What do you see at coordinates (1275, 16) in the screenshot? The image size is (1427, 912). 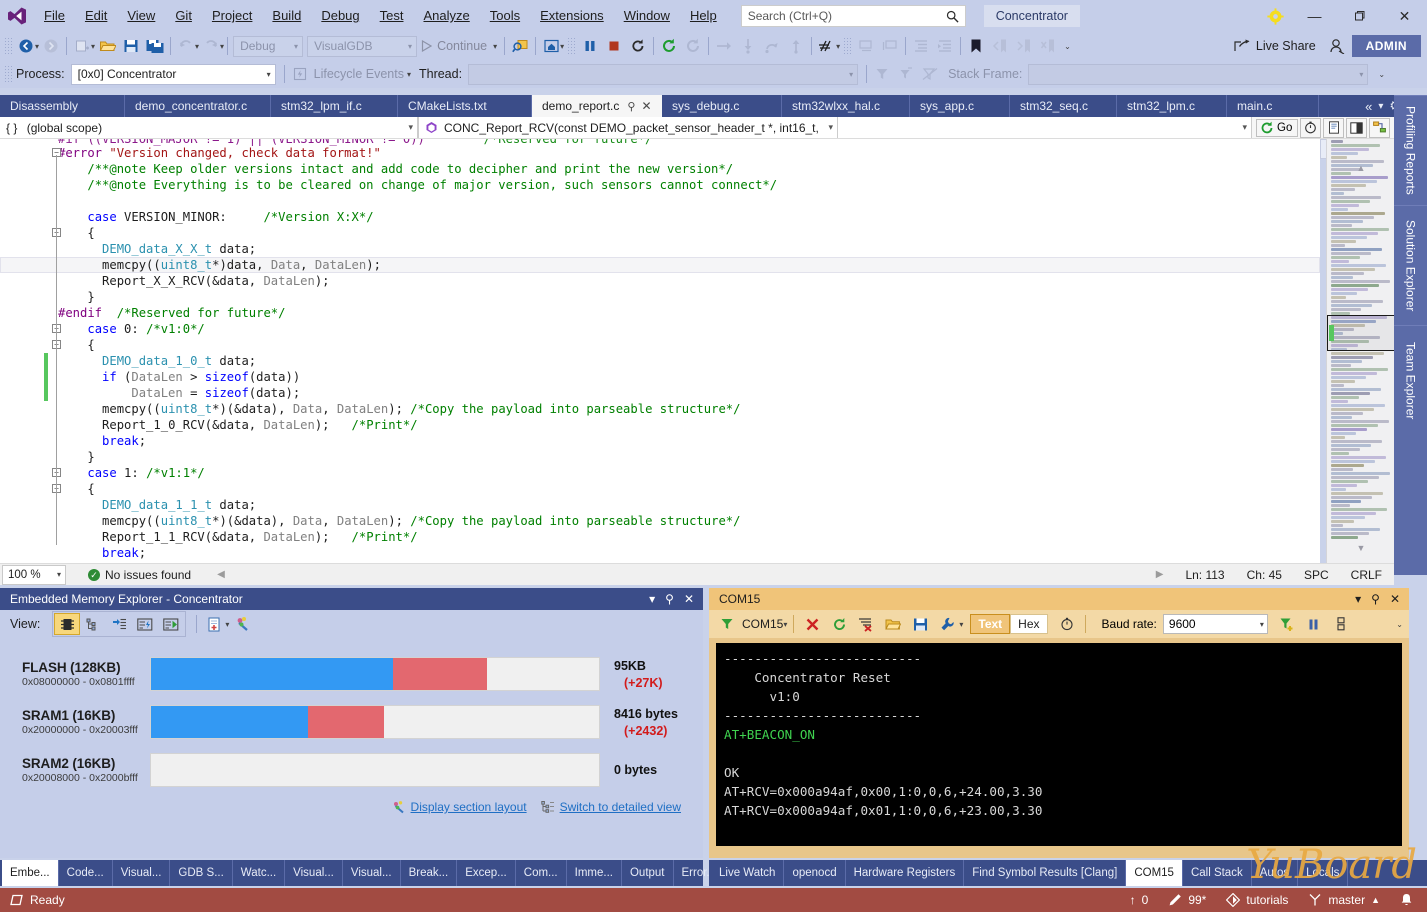 I see `settings-gear-icon` at bounding box center [1275, 16].